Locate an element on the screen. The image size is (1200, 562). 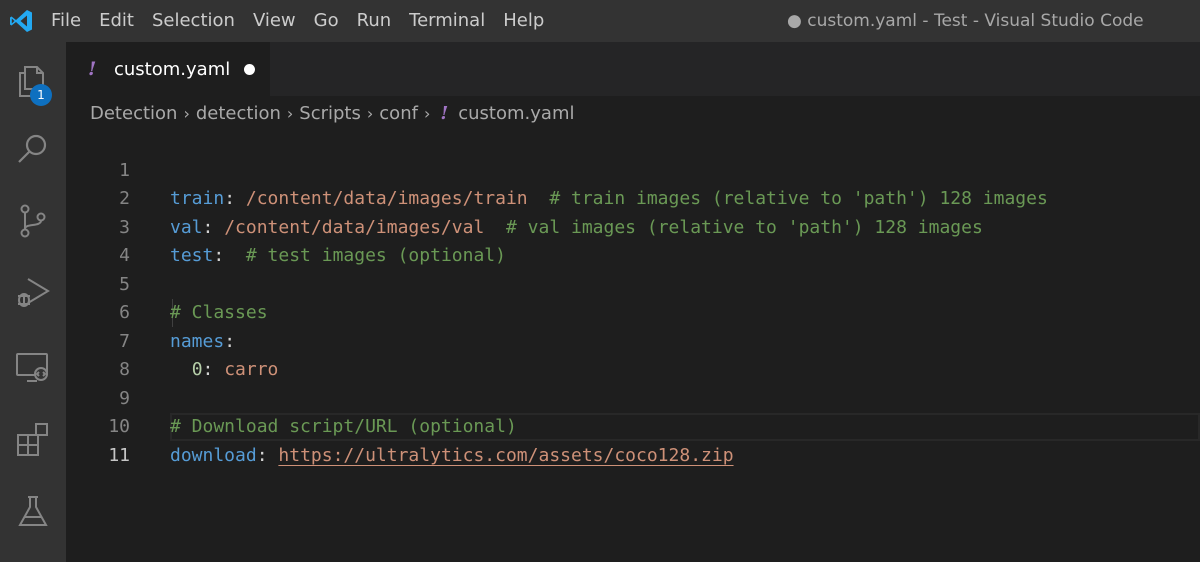
breadcrumb-item: detection is located at coordinates (238, 113).